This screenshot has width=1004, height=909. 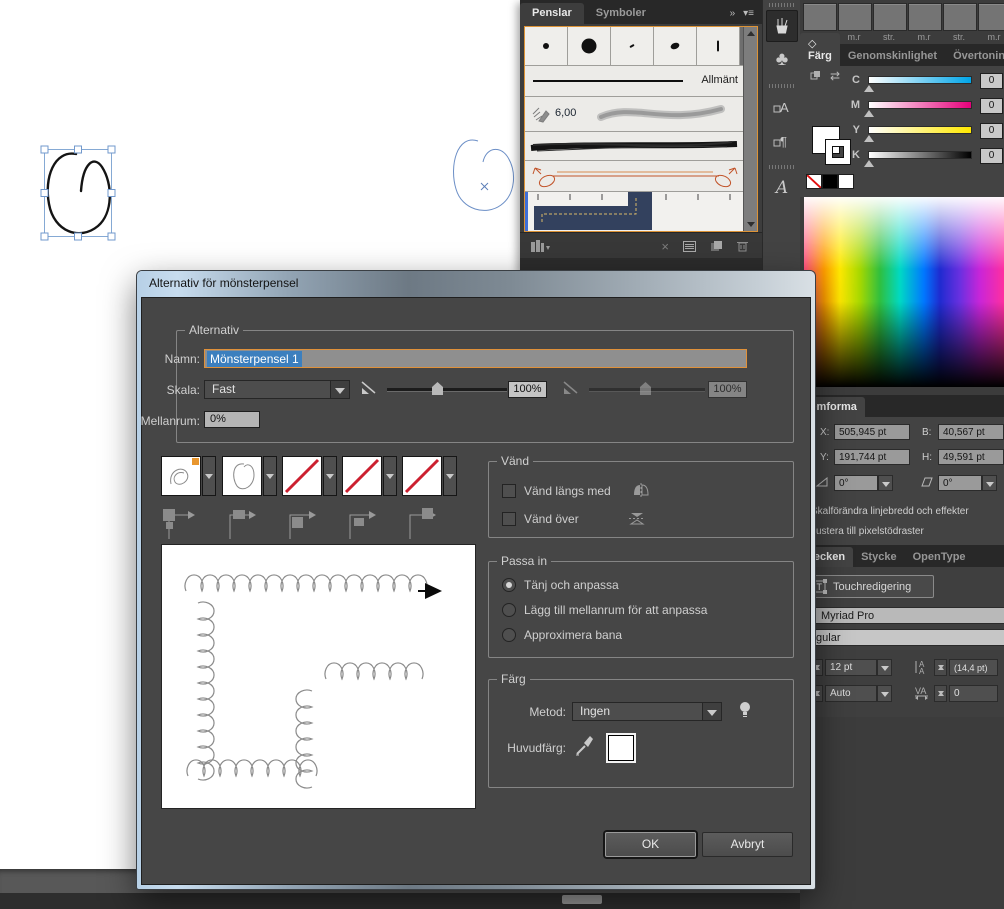 What do you see at coordinates (582, 899) in the screenshot?
I see `bottom-scrollbar-thumb` at bounding box center [582, 899].